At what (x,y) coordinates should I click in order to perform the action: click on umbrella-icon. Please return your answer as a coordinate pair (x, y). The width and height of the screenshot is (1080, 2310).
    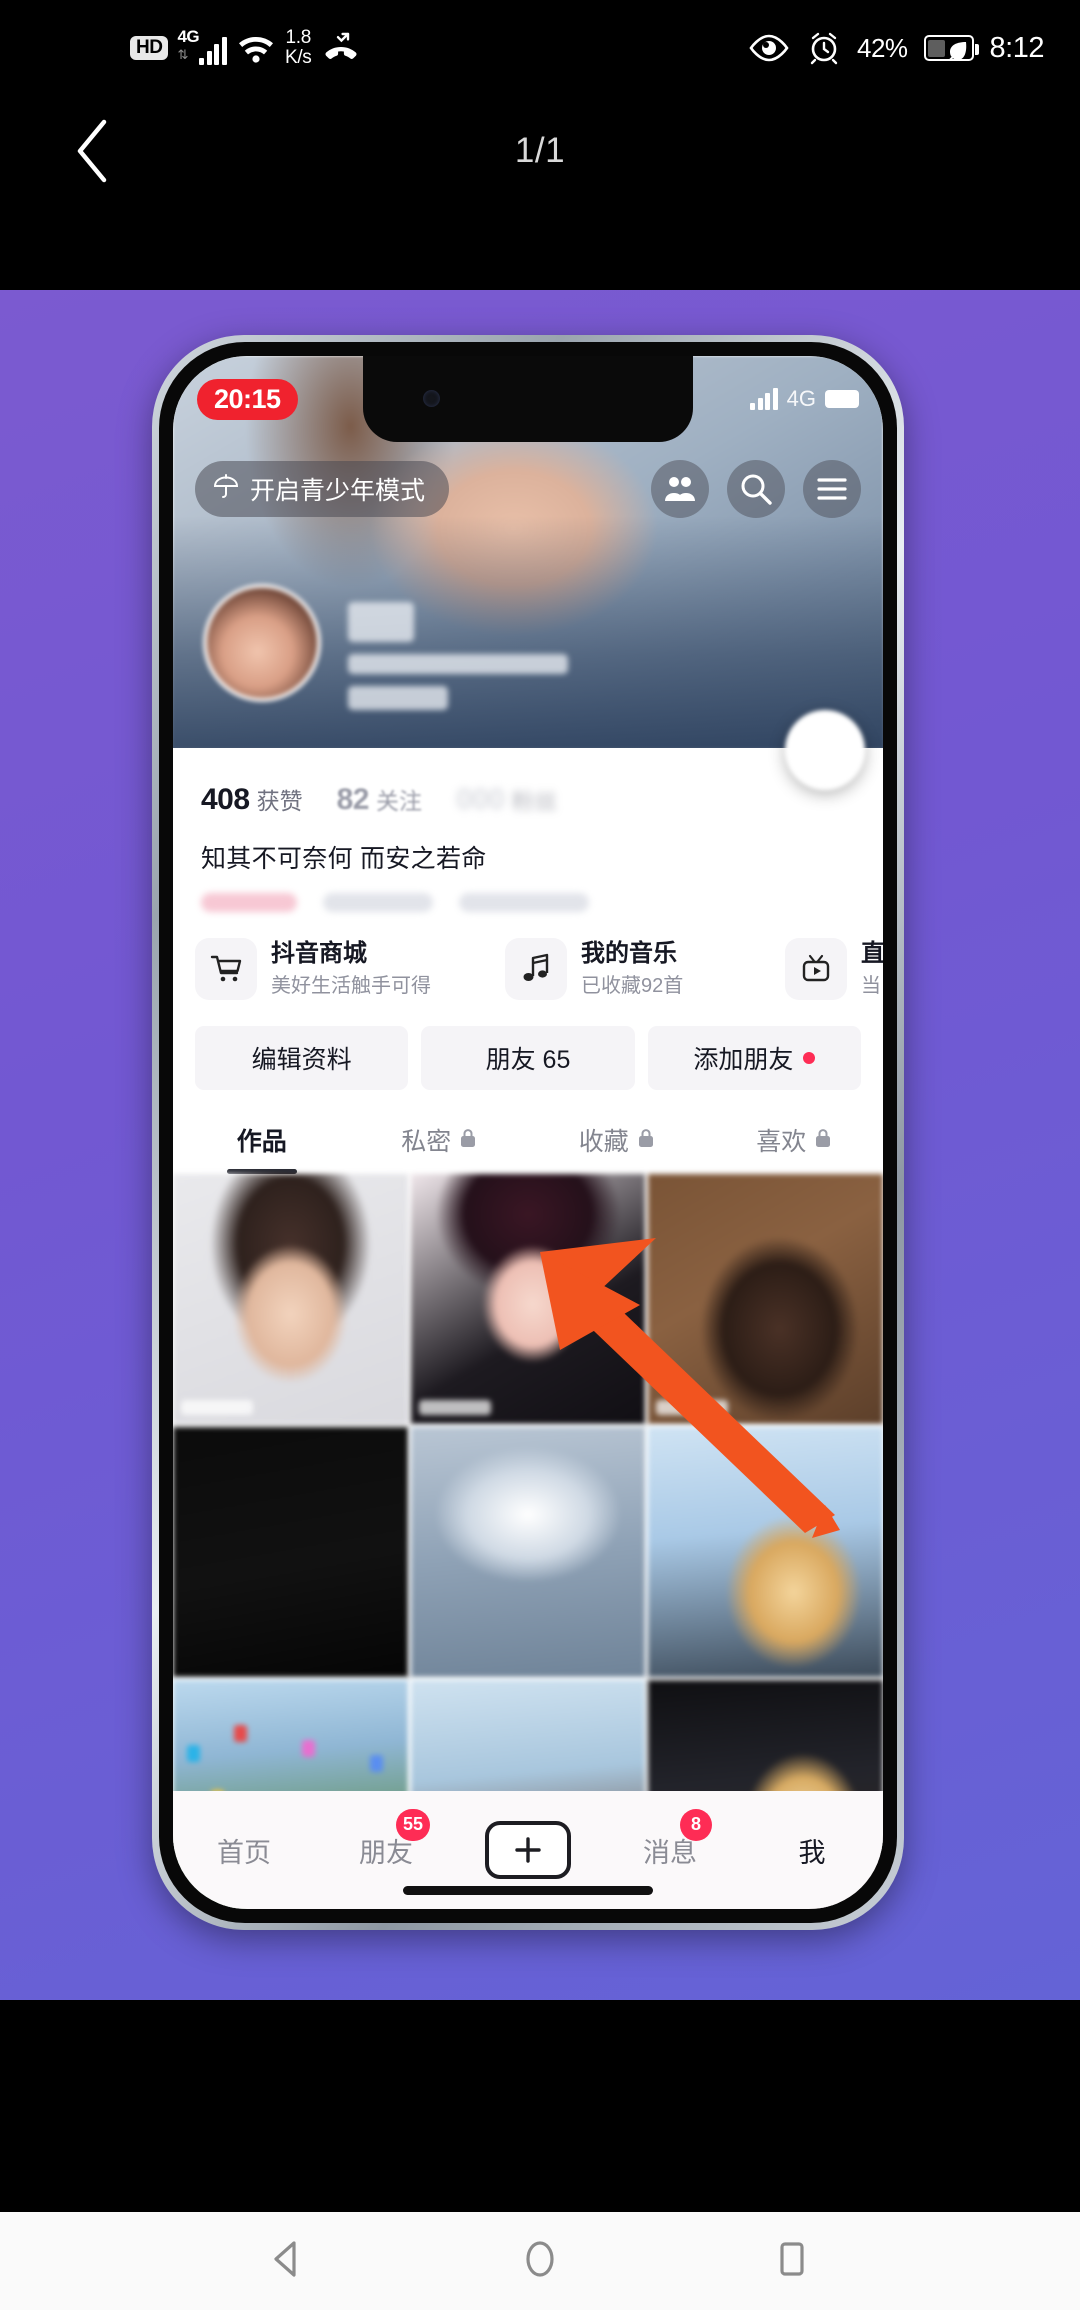
    Looking at the image, I should click on (226, 489).